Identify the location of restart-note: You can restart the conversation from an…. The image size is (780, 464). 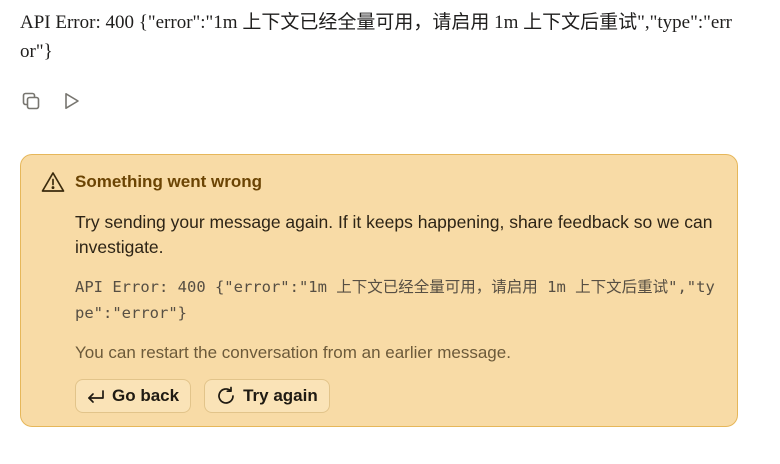
(293, 352).